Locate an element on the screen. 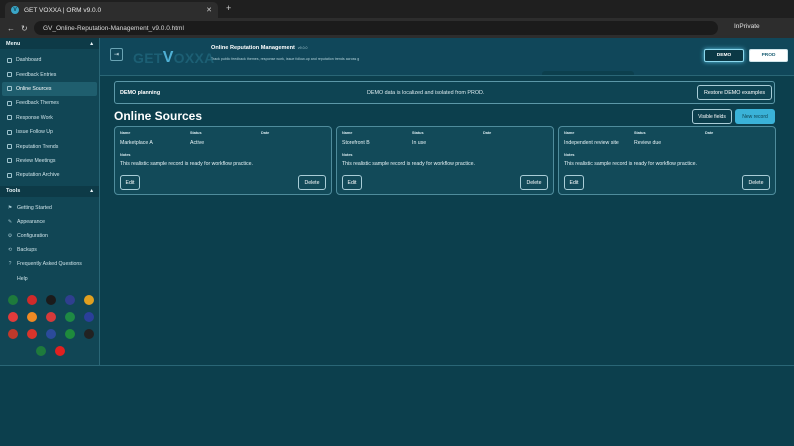  tool-item-getting-started: ⚑ Getting Started is located at coordinates (49, 208).